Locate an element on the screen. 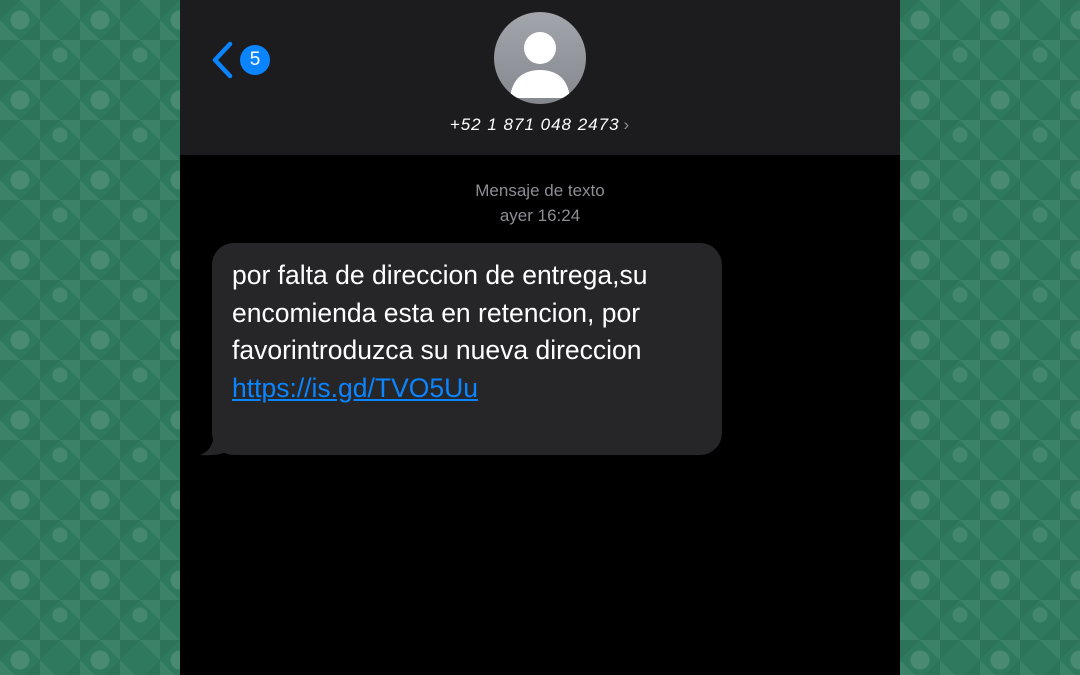  chevron-right-icon: › is located at coordinates (627, 124).